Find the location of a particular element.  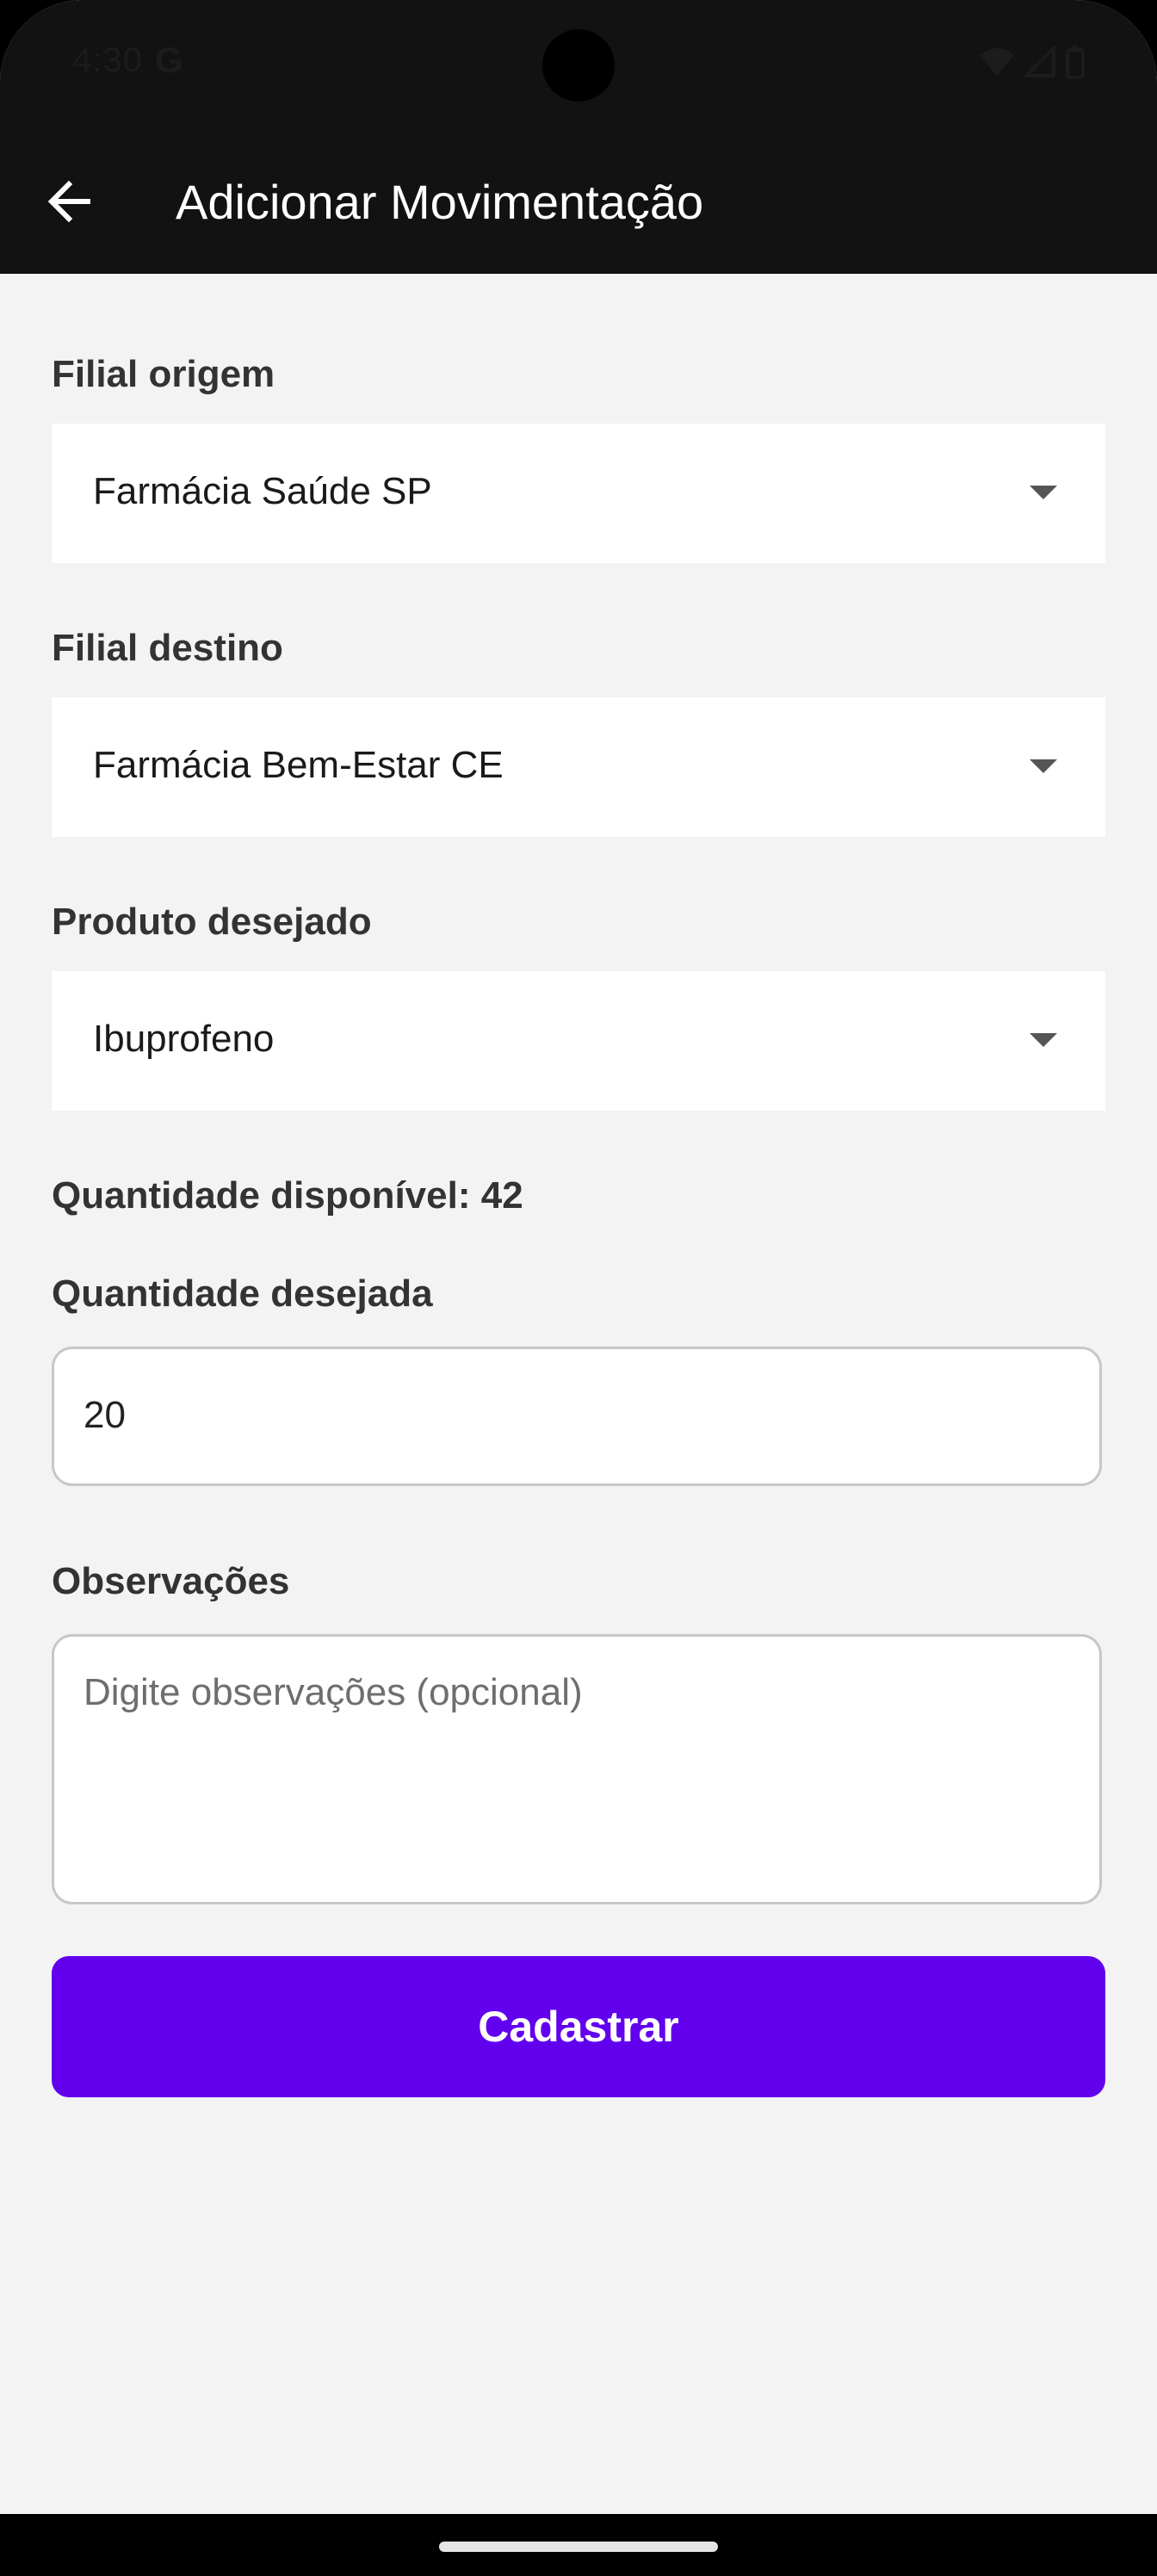

notes-textarea: Digite observações (opcional) is located at coordinates (577, 1769).